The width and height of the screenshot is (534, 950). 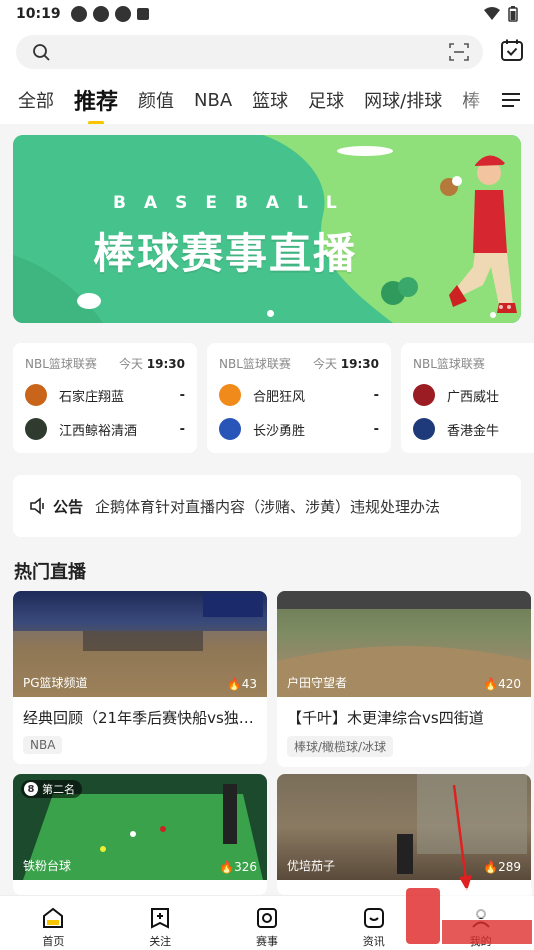 I want to click on tab-nba: NBA, so click(x=213, y=100).